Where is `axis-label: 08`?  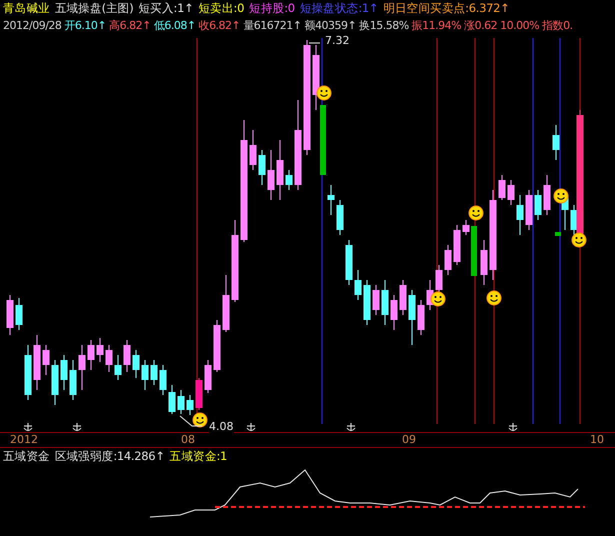 axis-label: 08 is located at coordinates (188, 439).